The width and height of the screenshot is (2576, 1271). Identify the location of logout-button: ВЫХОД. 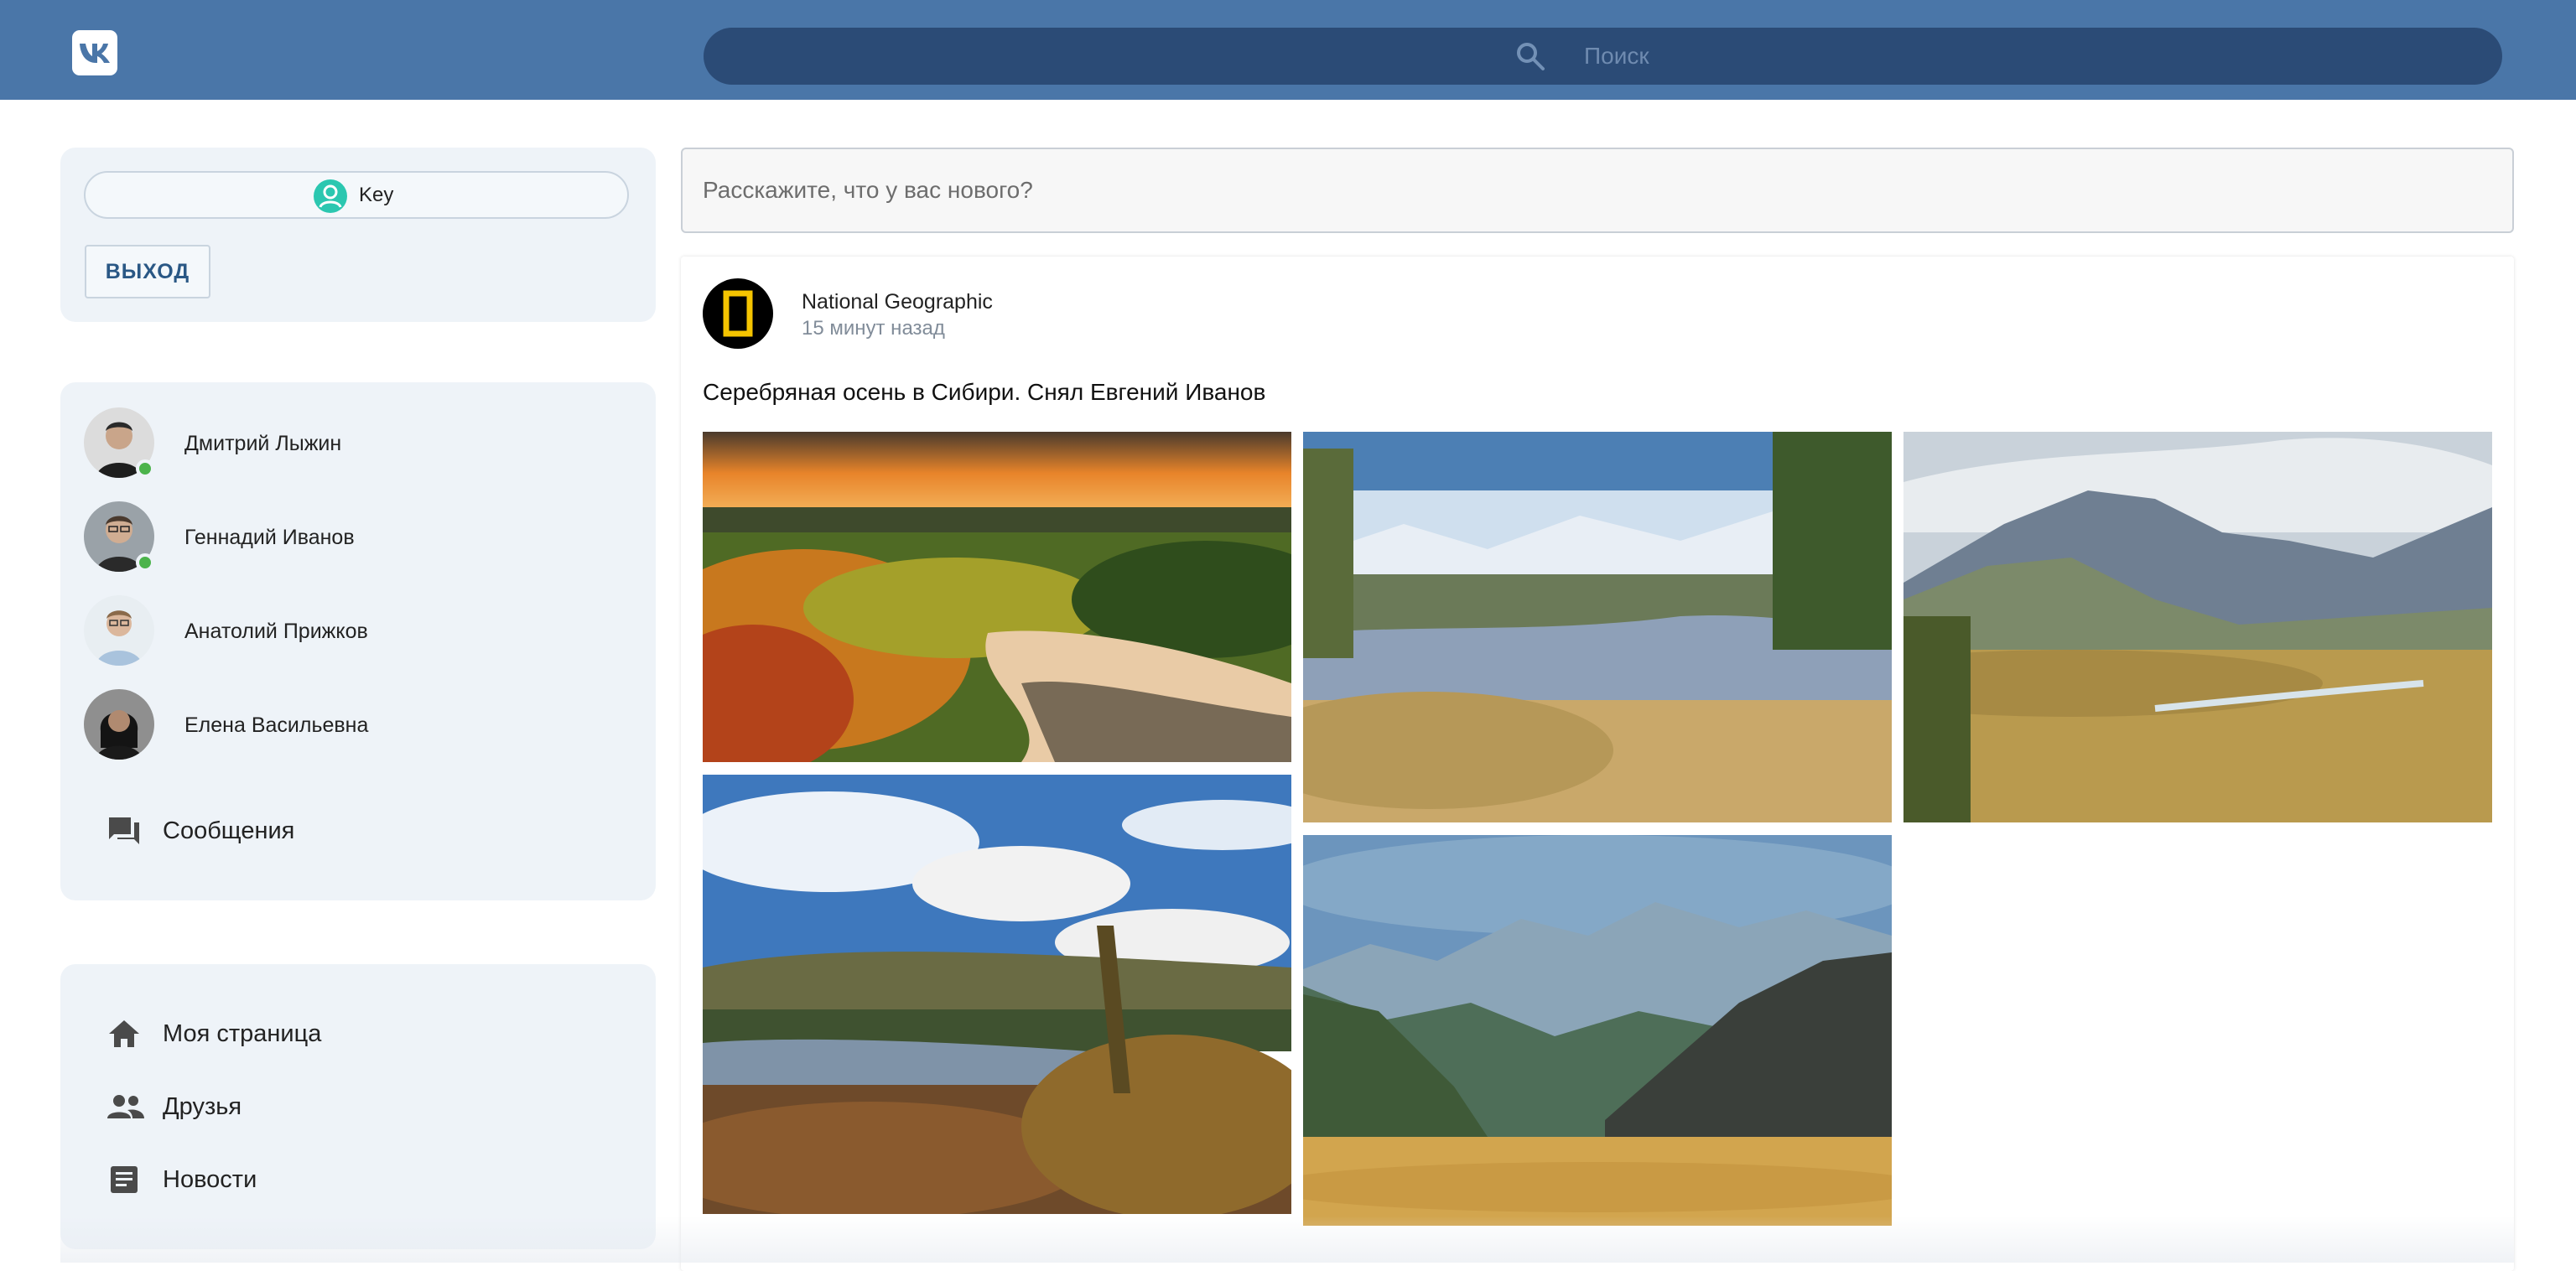
(147, 271).